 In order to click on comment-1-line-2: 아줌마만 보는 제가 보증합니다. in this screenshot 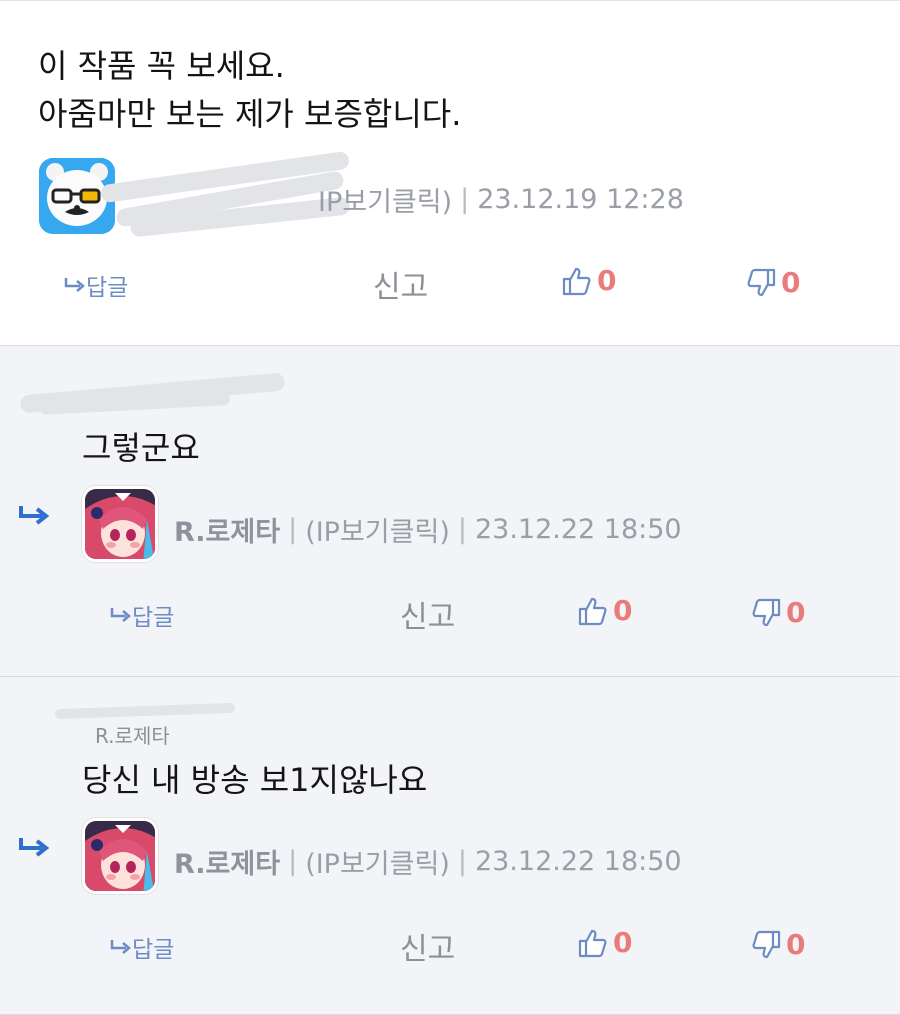, I will do `click(250, 114)`.